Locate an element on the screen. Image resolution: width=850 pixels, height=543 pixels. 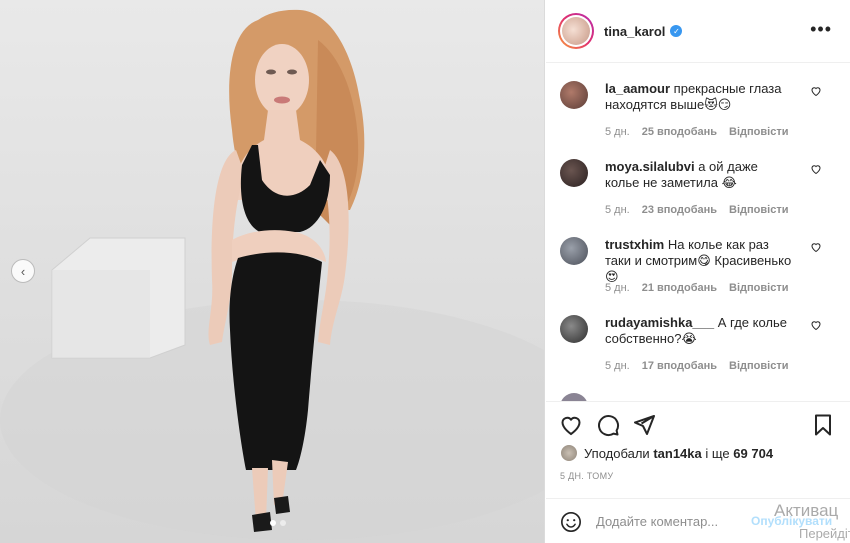
comment-meta: 5 дн. 25 вподобань Відповісти is located at coordinates (696, 132).